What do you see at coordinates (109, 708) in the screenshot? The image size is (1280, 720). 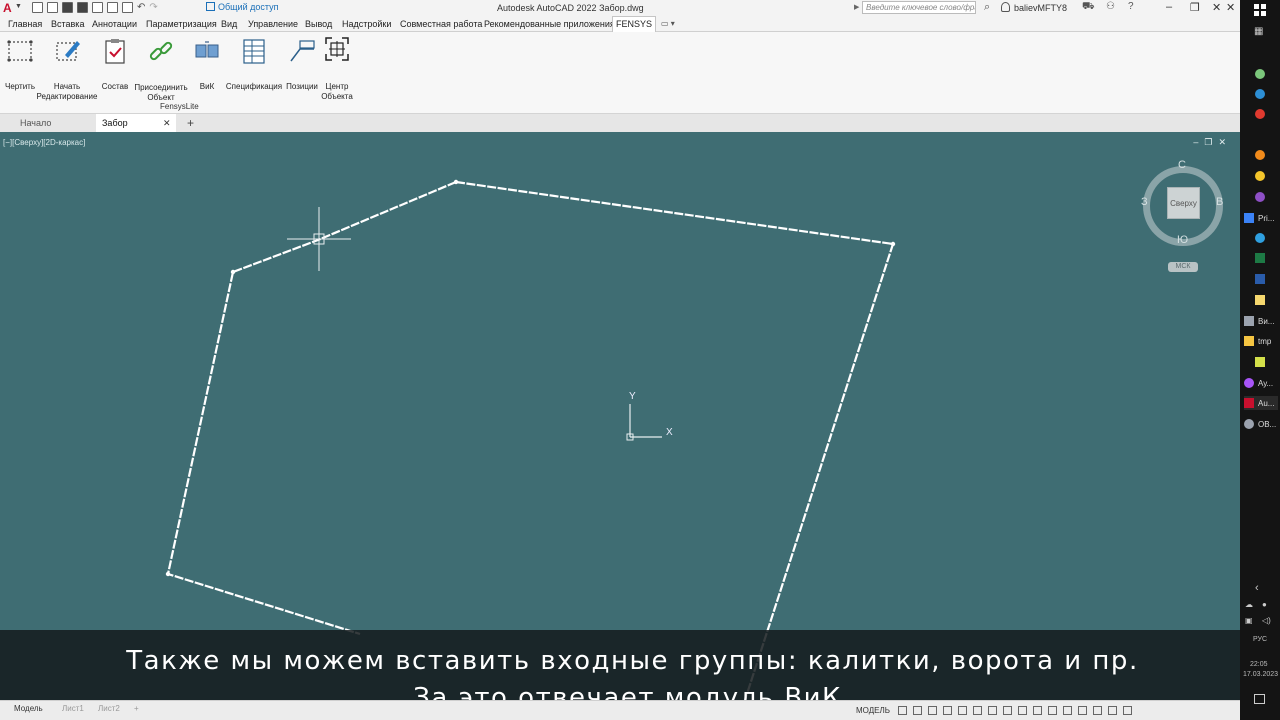 I see `tab-layout2: Лист2` at bounding box center [109, 708].